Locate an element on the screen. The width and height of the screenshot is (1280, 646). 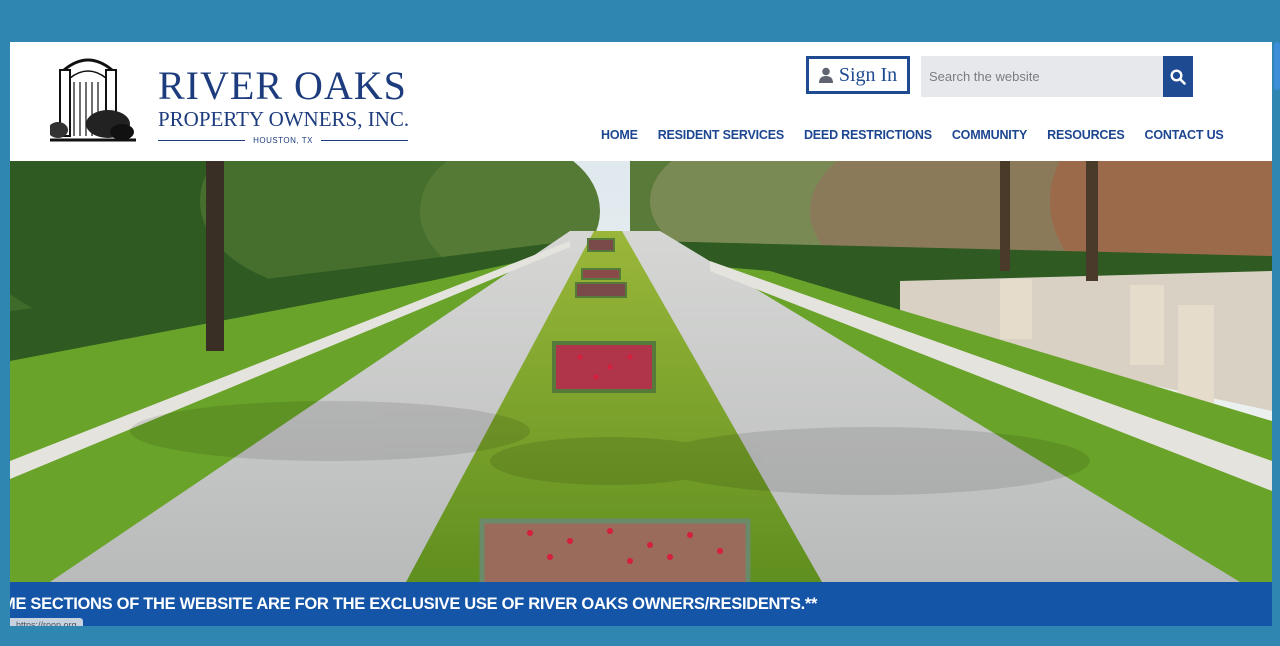
logo-subtitle: PROPERTY OWNERS, INC. is located at coordinates (284, 119).